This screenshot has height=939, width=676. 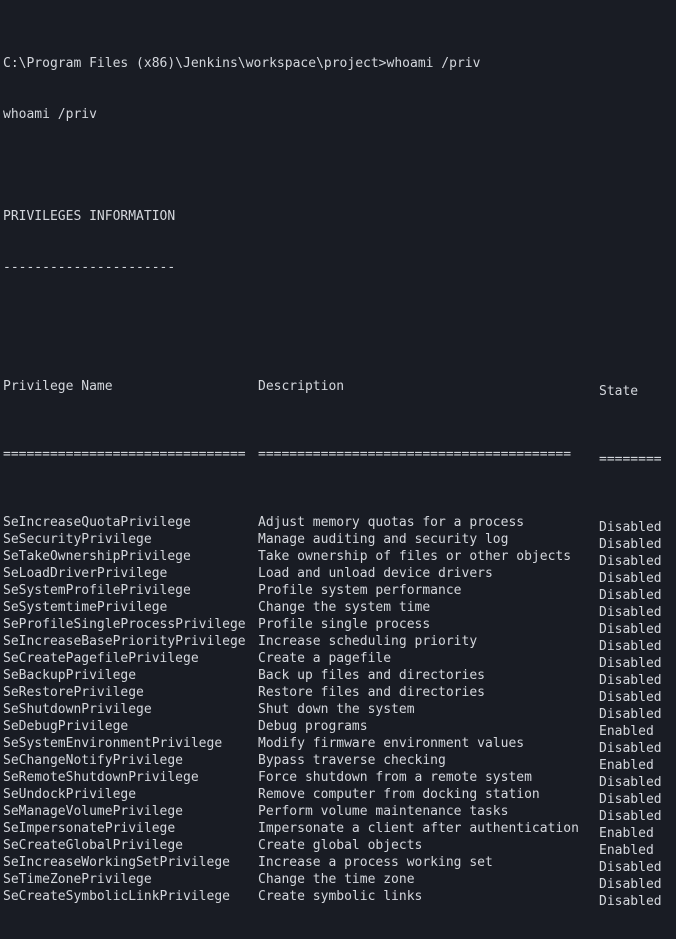 I want to click on section-title: PRIVILEGES INFORMATION, so click(x=89, y=216).